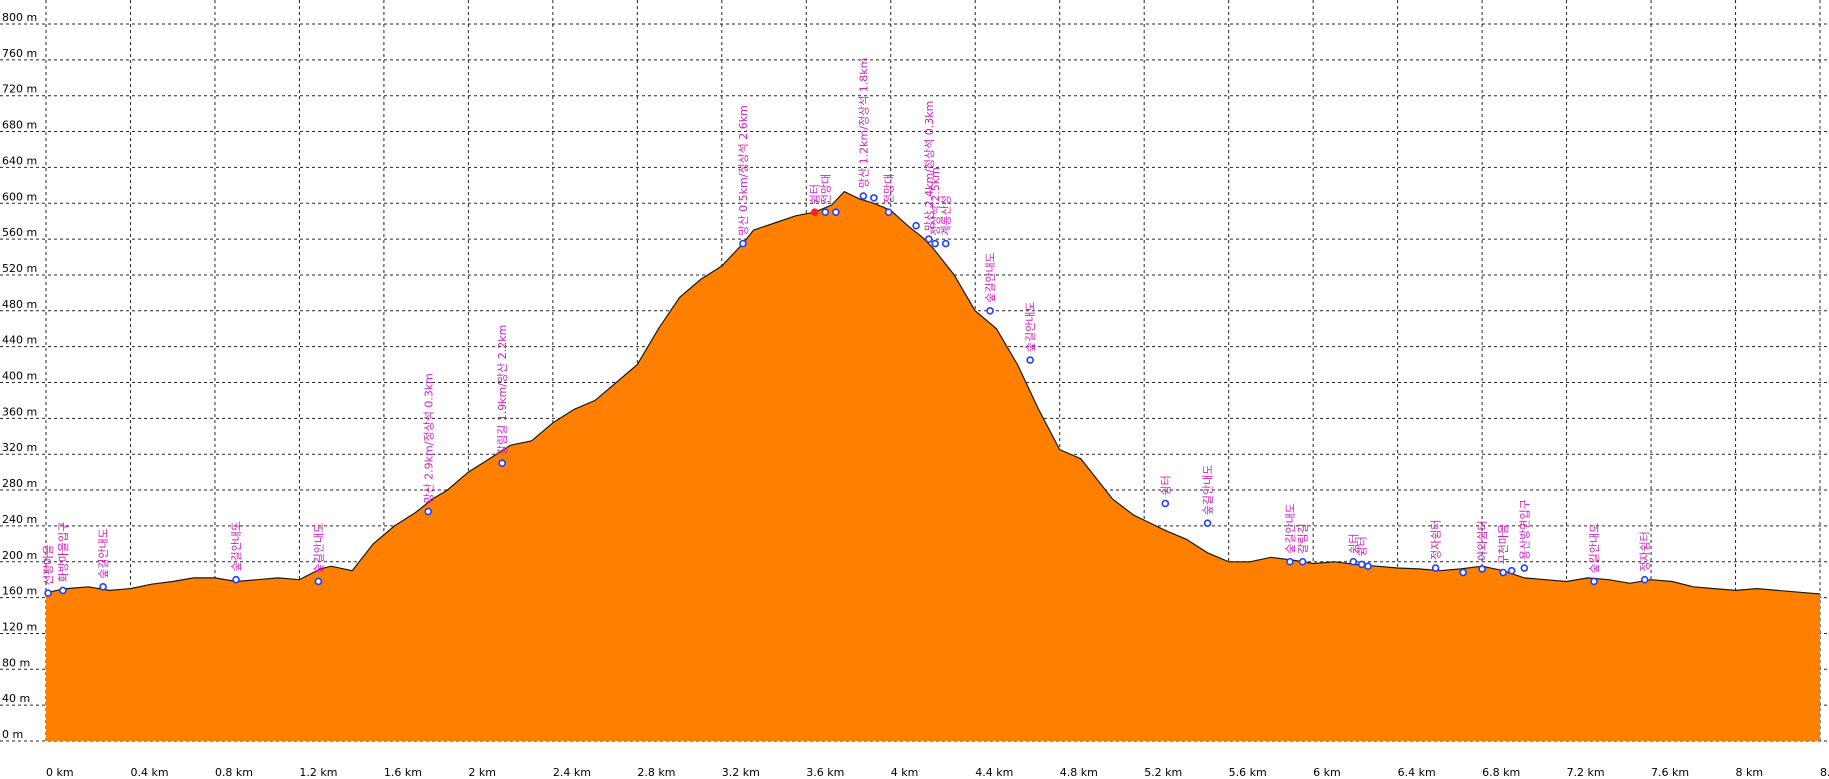  I want to click on poi-label: 구천마을, so click(1503, 544).